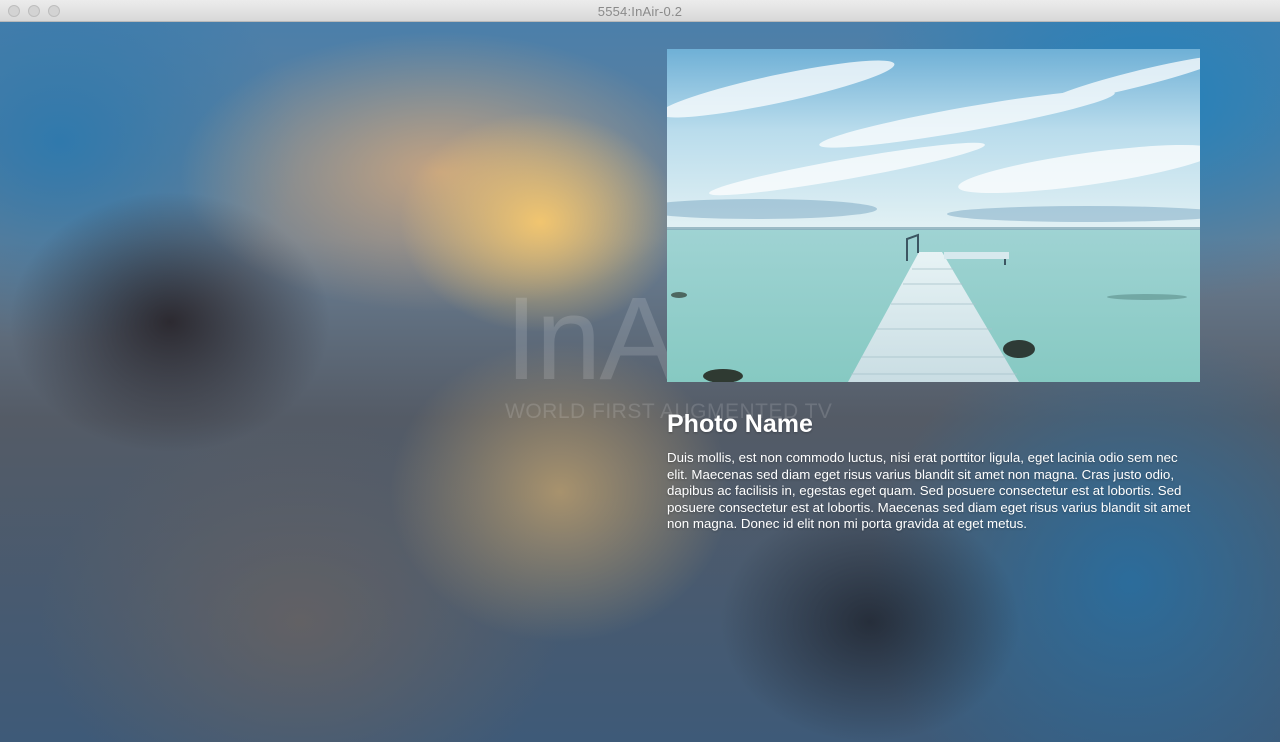 The height and width of the screenshot is (742, 1280). I want to click on photo-title: Photo Name, so click(740, 424).